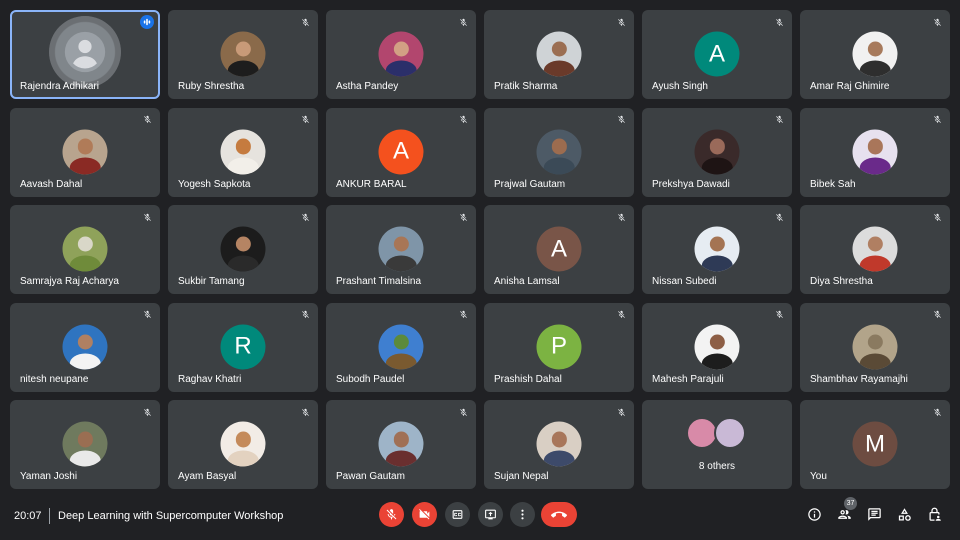  I want to click on participant-name: Prekshya Dawadi, so click(691, 184).